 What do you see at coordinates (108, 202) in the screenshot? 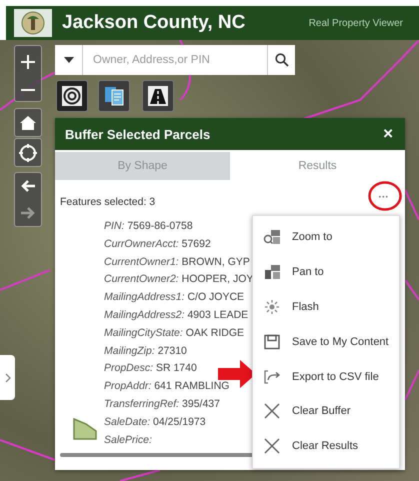
I see `features-selected-count: Features selected: 3` at bounding box center [108, 202].